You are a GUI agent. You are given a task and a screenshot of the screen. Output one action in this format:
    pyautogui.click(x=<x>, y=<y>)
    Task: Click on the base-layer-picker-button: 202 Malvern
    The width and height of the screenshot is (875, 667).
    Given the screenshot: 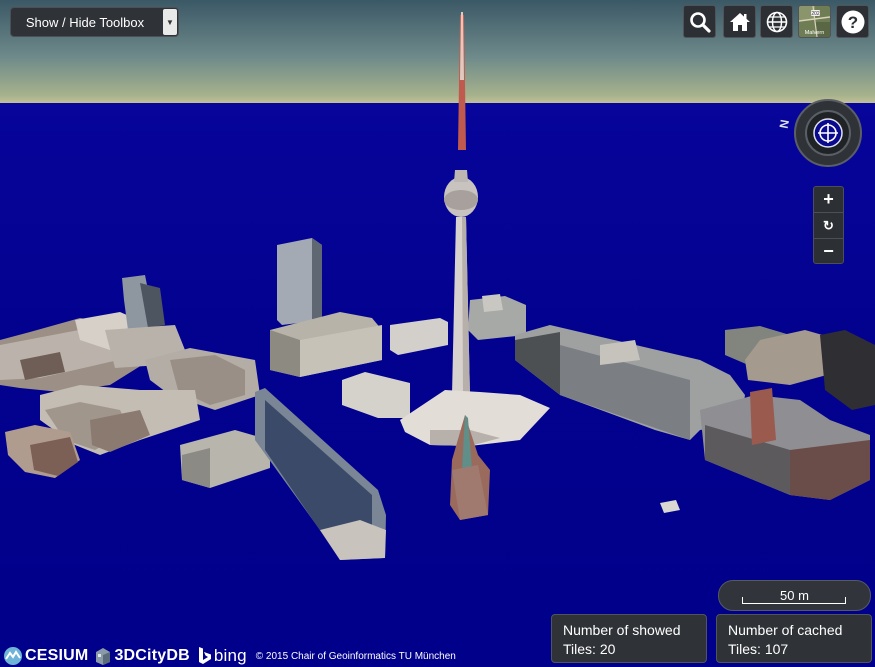 What is the action you would take?
    pyautogui.click(x=814, y=21)
    